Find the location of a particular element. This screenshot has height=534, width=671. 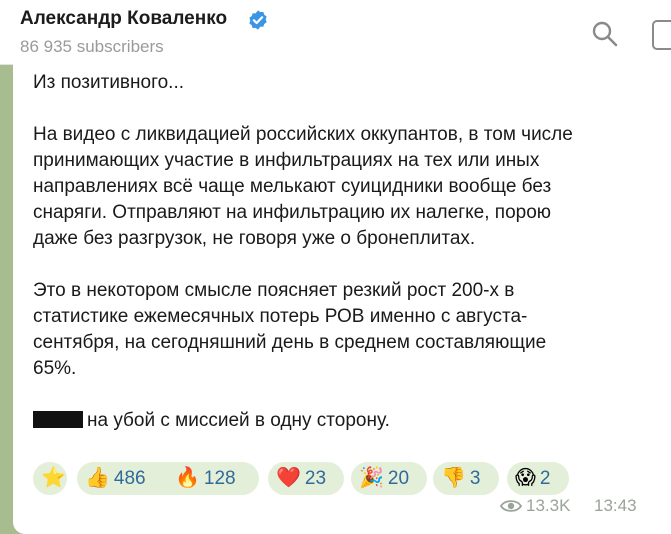

thumbs-up-icon: 👍 is located at coordinates (97, 478).